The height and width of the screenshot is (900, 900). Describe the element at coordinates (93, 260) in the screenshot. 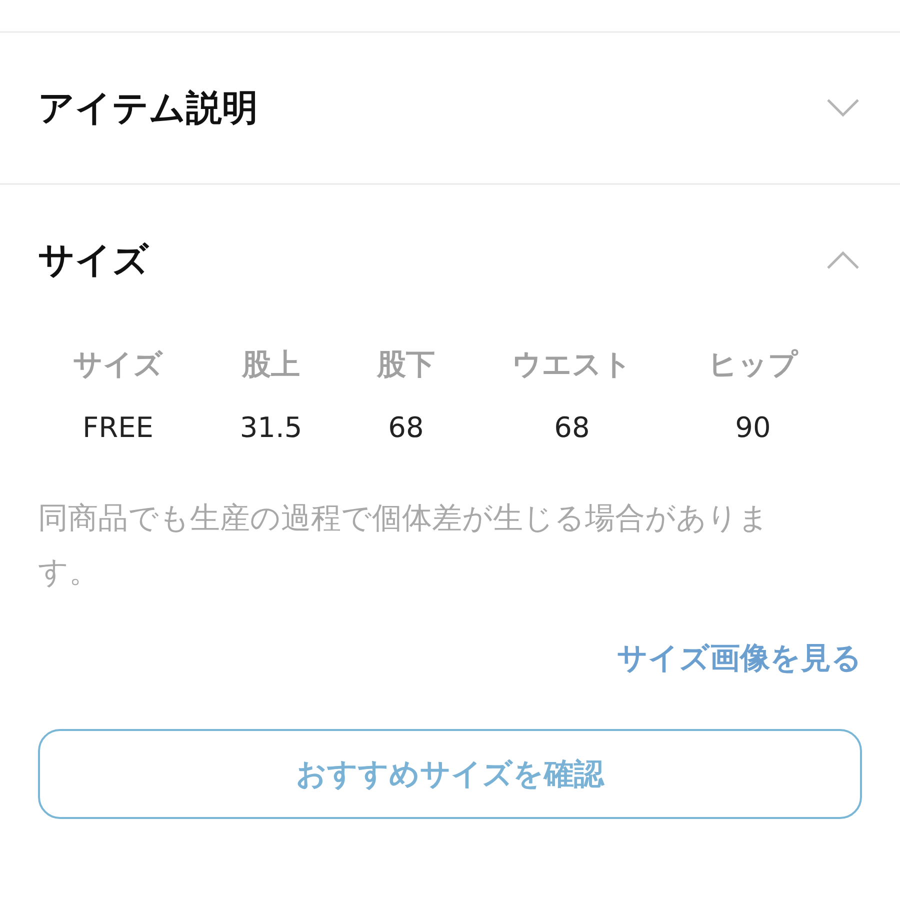

I see `section-title: サイズ` at that location.